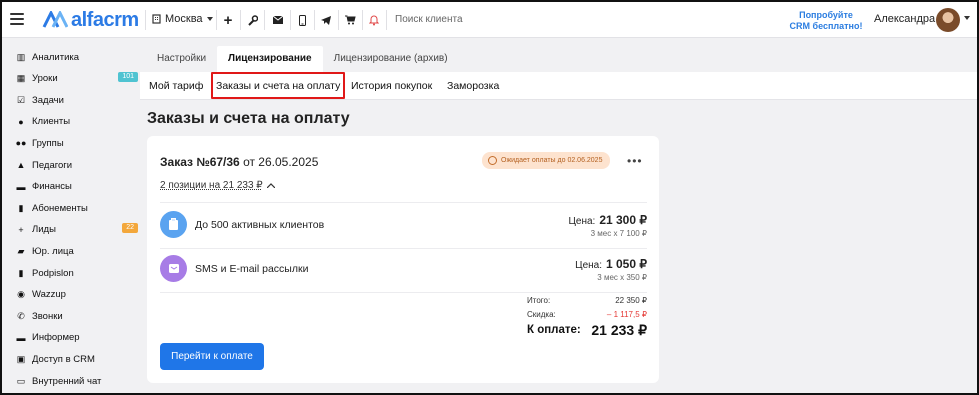 The image size is (979, 395). What do you see at coordinates (55, 19) in the screenshot?
I see `logo-icon` at bounding box center [55, 19].